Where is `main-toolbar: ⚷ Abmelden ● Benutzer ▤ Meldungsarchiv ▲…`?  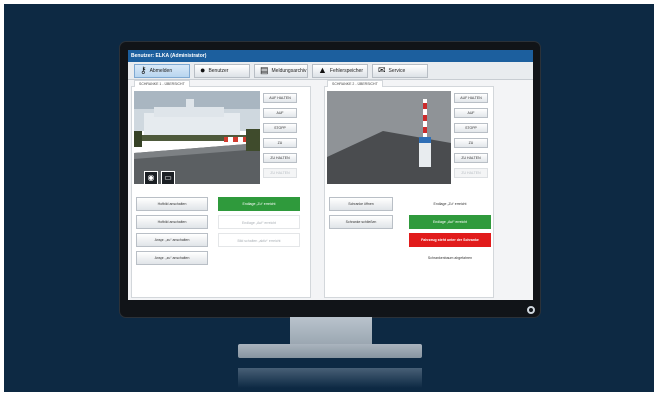
main-toolbar: ⚷ Abmelden ● Benutzer ▤ Meldungsarchiv ▲… is located at coordinates (330, 71).